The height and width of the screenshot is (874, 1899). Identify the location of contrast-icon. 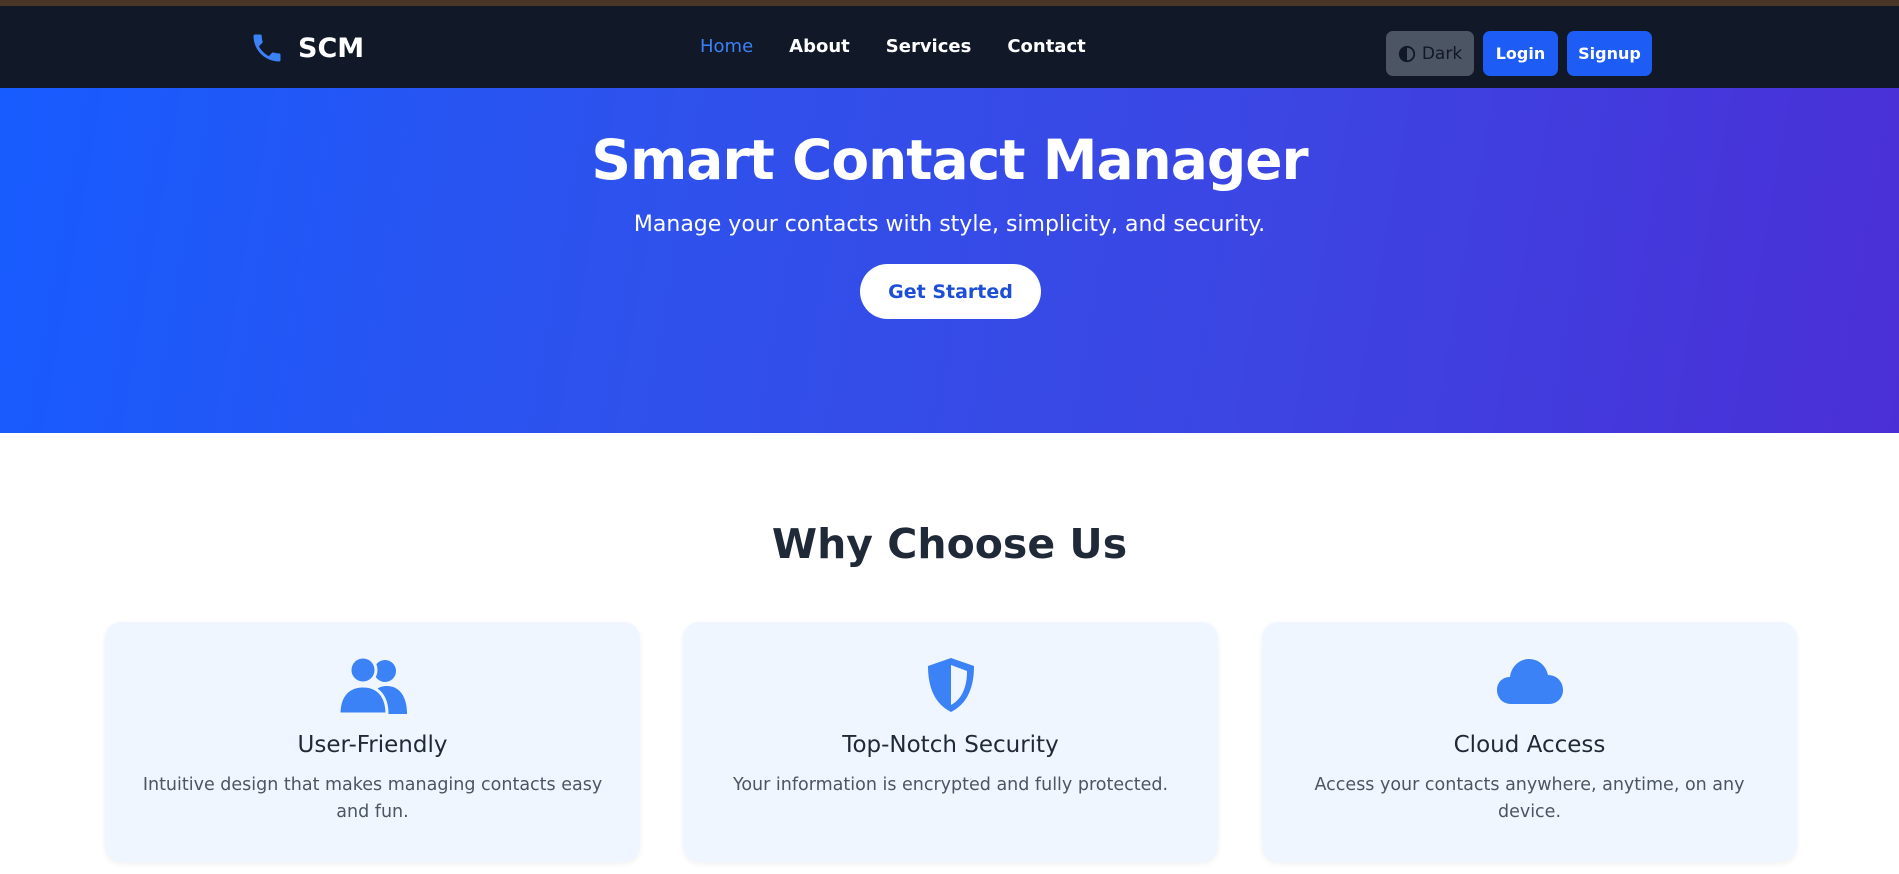
(1406, 53).